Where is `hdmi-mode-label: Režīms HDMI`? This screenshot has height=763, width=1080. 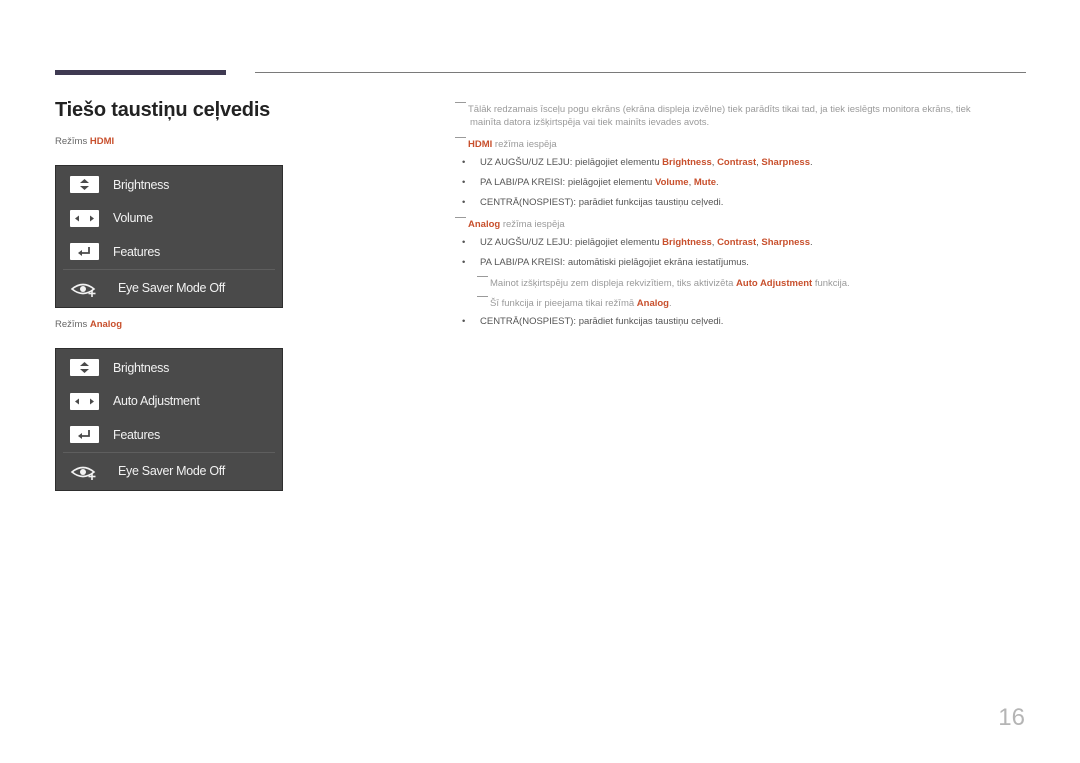 hdmi-mode-label: Režīms HDMI is located at coordinates (84, 141).